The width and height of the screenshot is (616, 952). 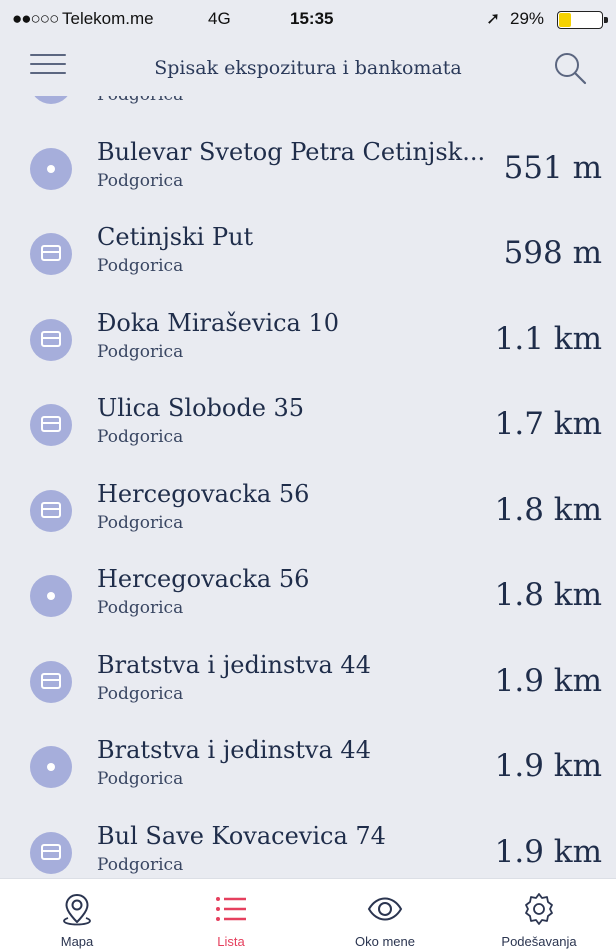 What do you see at coordinates (218, 322) in the screenshot?
I see `item-title: Đoka Miraševica 10` at bounding box center [218, 322].